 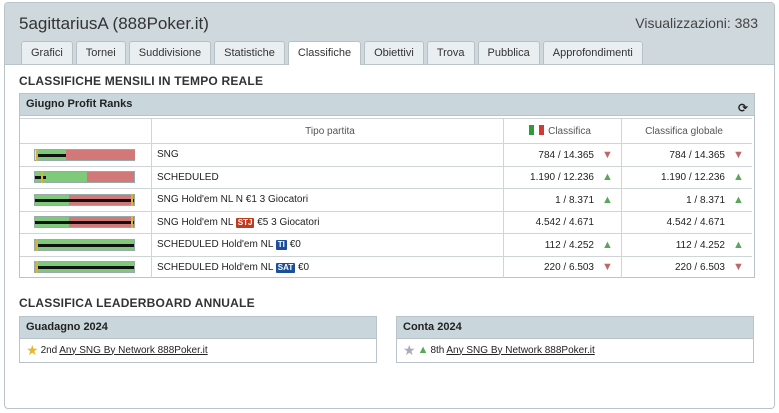 What do you see at coordinates (79, 104) in the screenshot?
I see `panel-title: Giugno Profit Ranks` at bounding box center [79, 104].